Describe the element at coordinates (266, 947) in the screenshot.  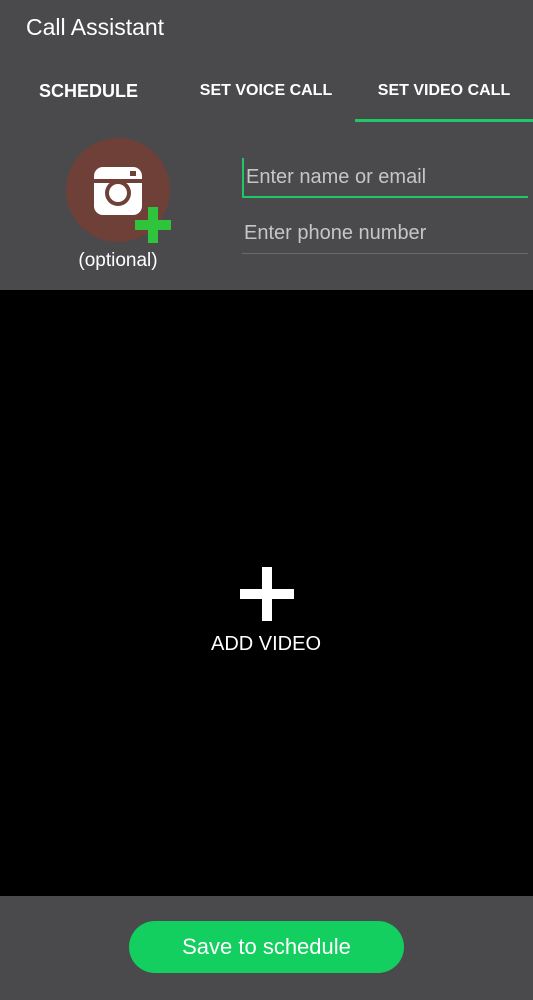
I see `save-to-schedule-button: Save to schedule` at that location.